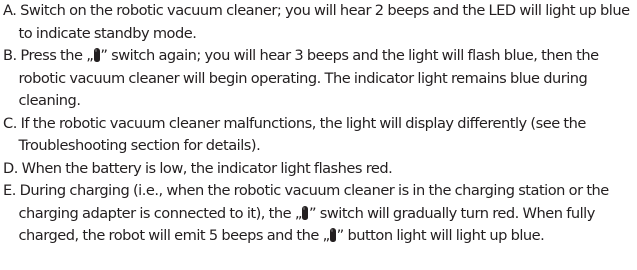  What do you see at coordinates (10, 168) in the screenshot?
I see `item-marker: D.` at bounding box center [10, 168].